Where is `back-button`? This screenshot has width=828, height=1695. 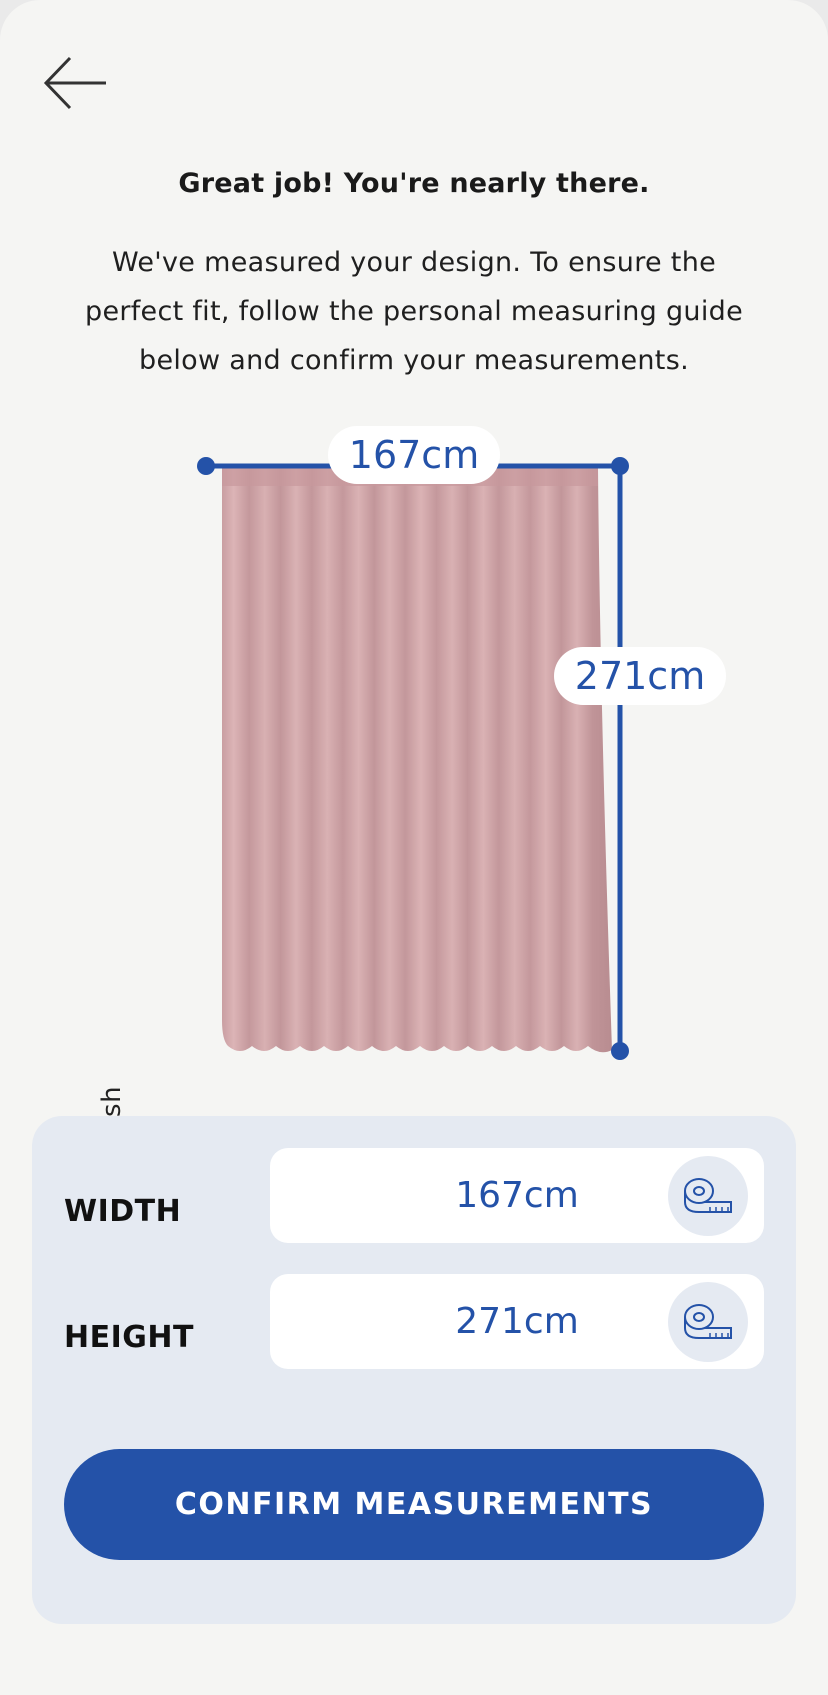
back-button is located at coordinates (77, 83).